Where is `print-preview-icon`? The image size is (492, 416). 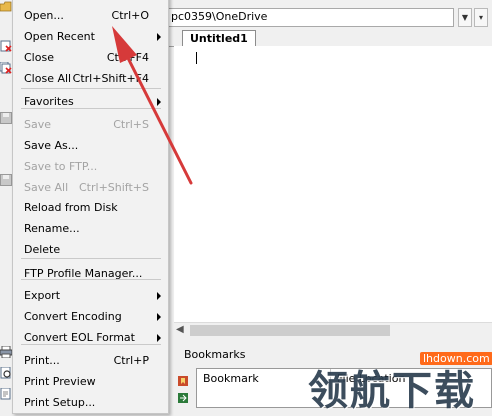 print-preview-icon is located at coordinates (6, 373).